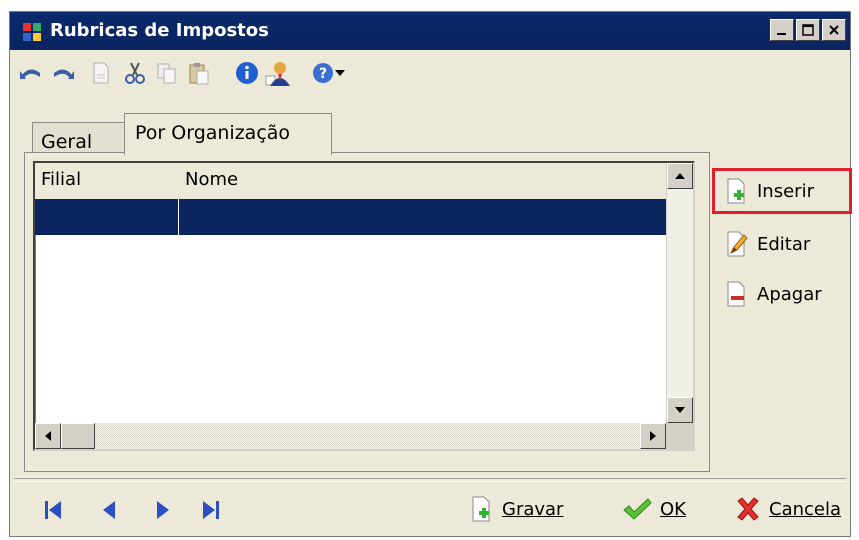  What do you see at coordinates (736, 294) in the screenshot?
I see `delete-icon` at bounding box center [736, 294].